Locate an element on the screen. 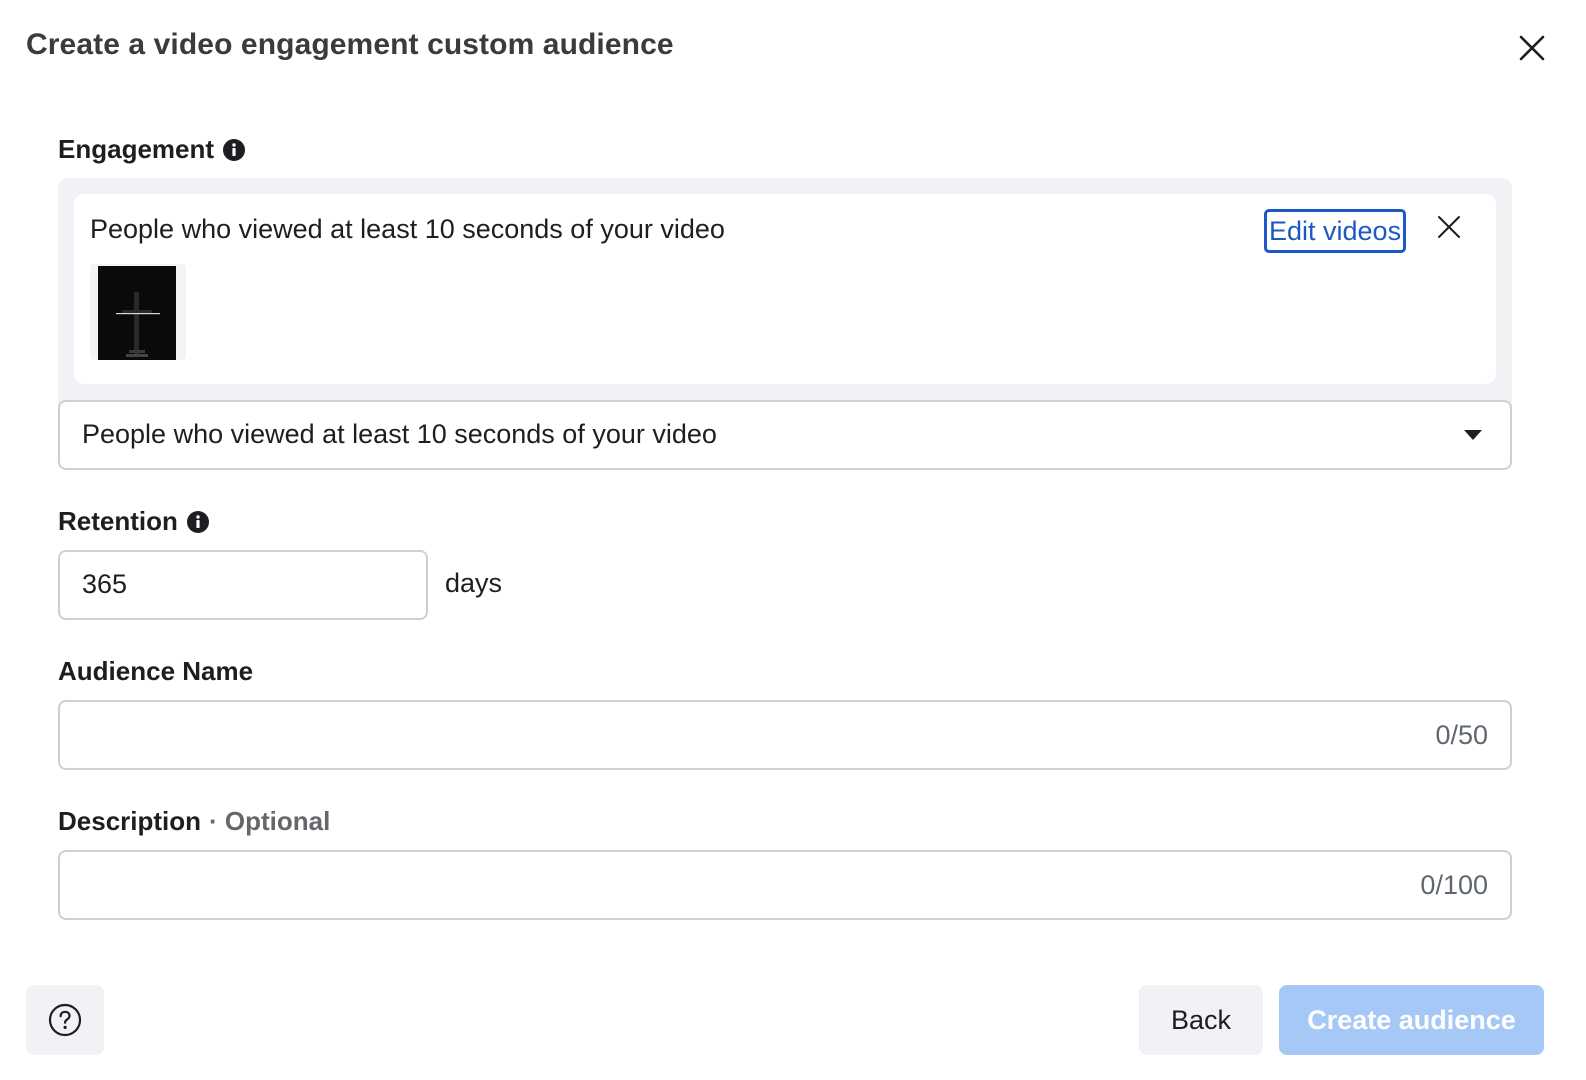  create-audience-button: Create audience is located at coordinates (1411, 1020).